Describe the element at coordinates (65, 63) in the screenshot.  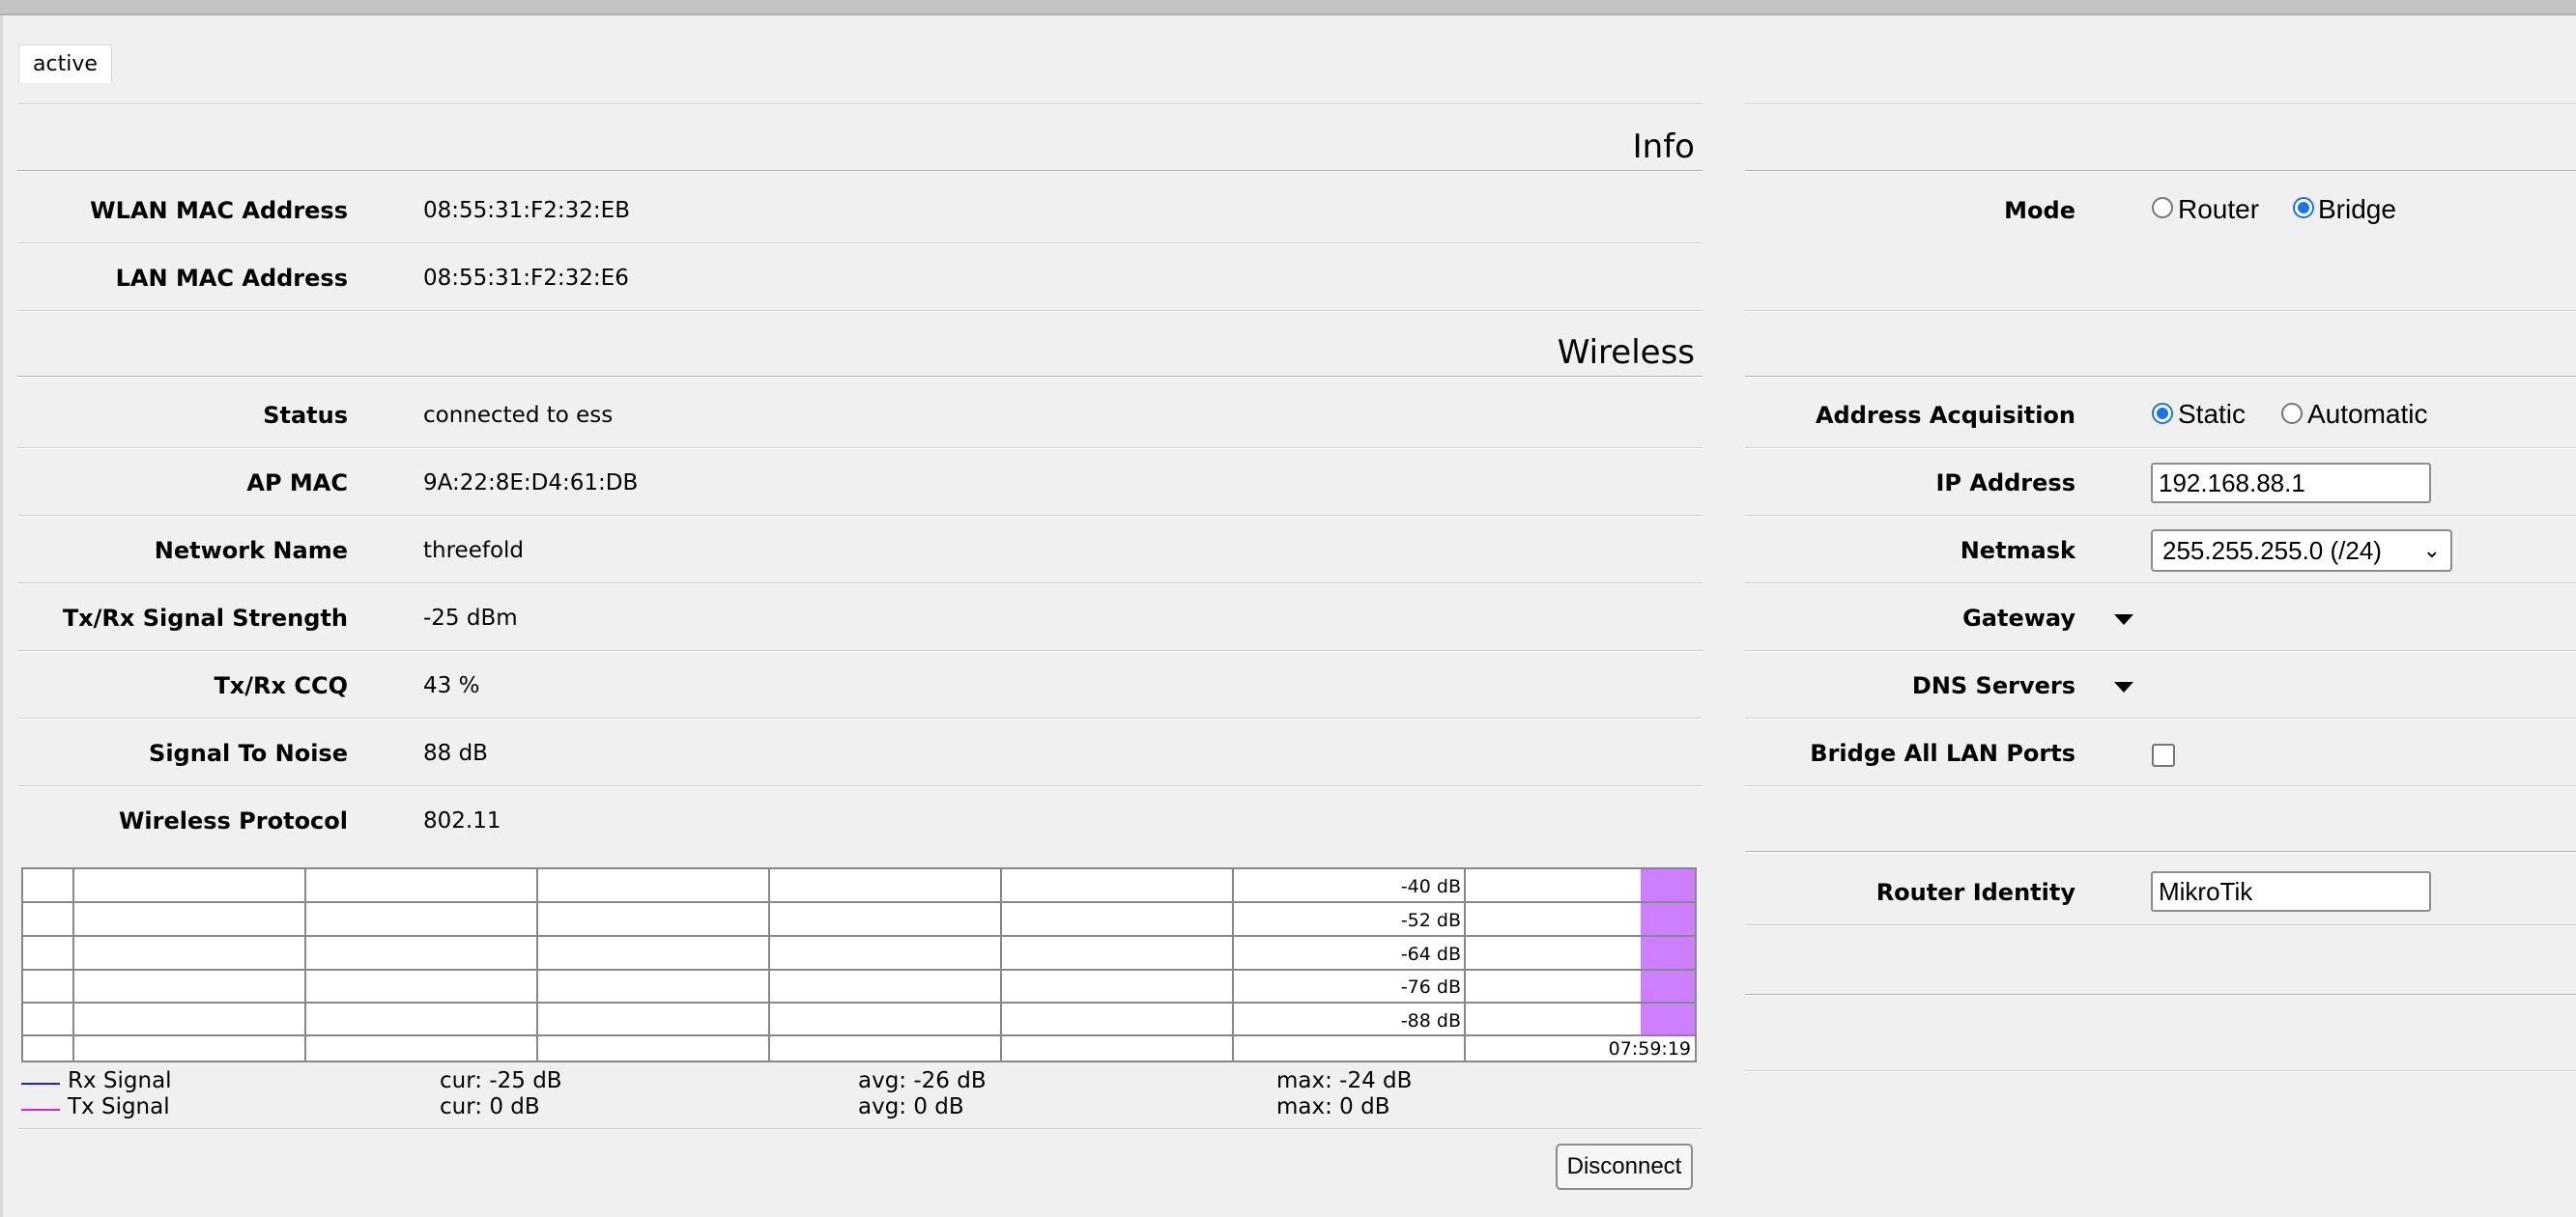
I see `tab-active: active` at that location.